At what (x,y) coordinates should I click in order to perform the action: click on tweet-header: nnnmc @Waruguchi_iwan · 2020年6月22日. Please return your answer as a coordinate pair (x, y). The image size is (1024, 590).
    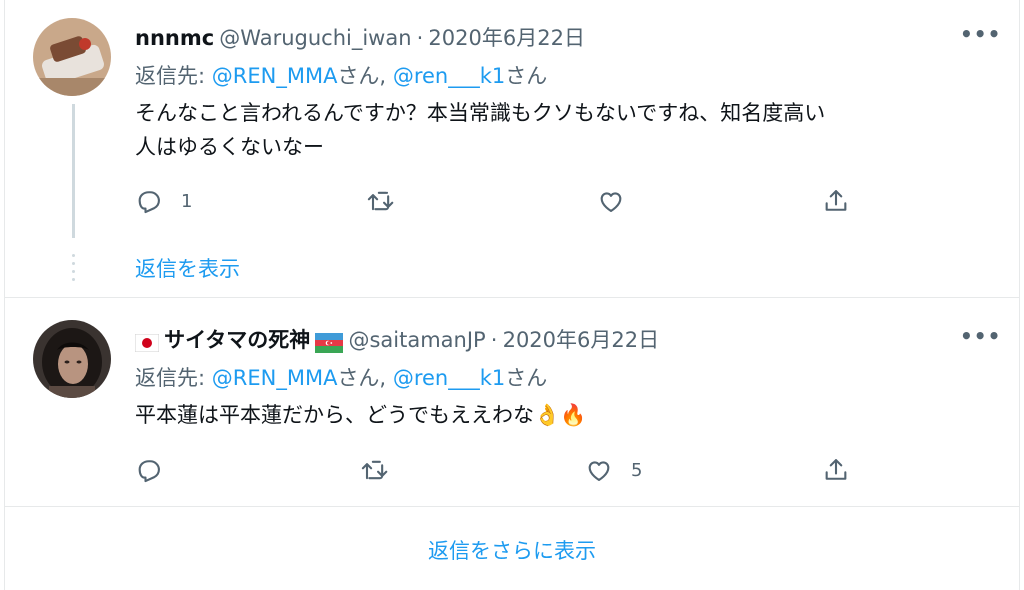
    Looking at the image, I should click on (360, 37).